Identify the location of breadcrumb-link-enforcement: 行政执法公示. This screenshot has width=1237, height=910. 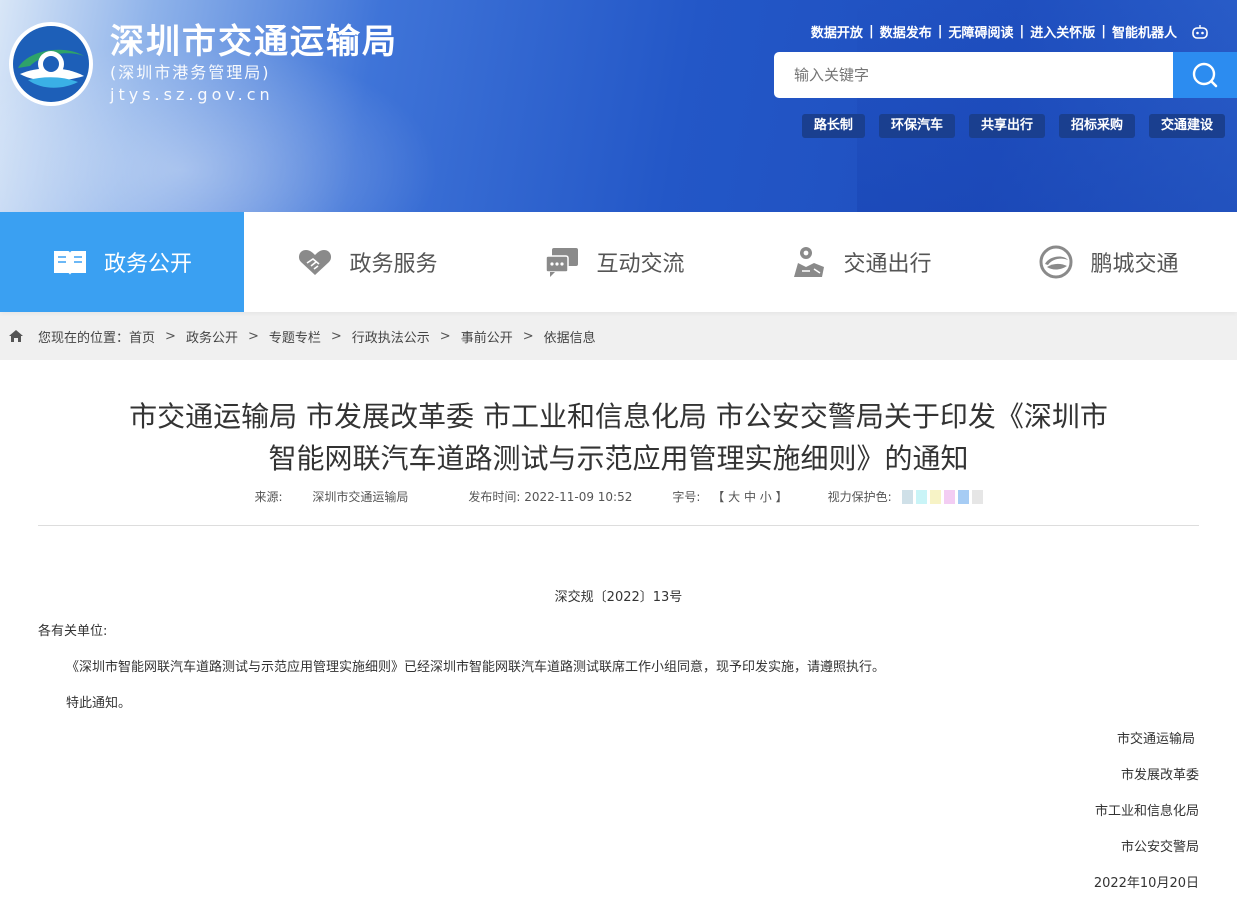
(391, 336).